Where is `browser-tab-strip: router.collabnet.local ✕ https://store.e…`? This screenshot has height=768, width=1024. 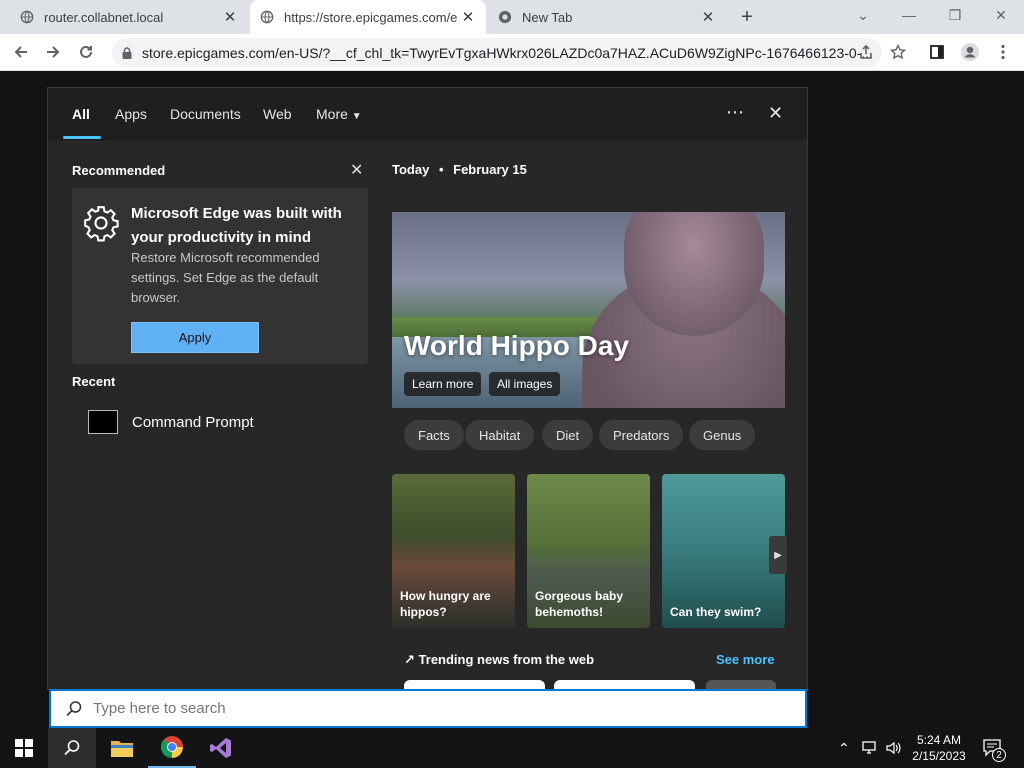
browser-tab-strip: router.collabnet.local ✕ https://store.e… is located at coordinates (512, 17).